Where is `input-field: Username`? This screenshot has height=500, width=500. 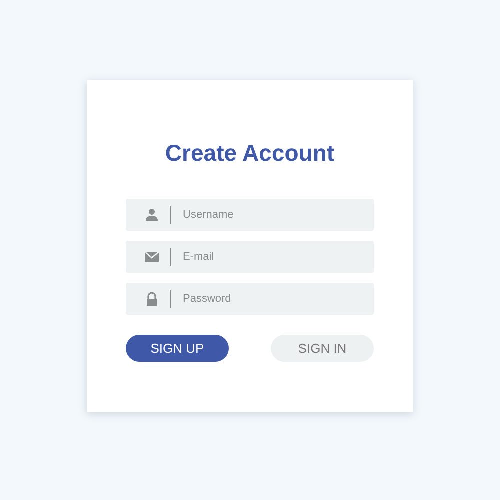
input-field: Username is located at coordinates (250, 215).